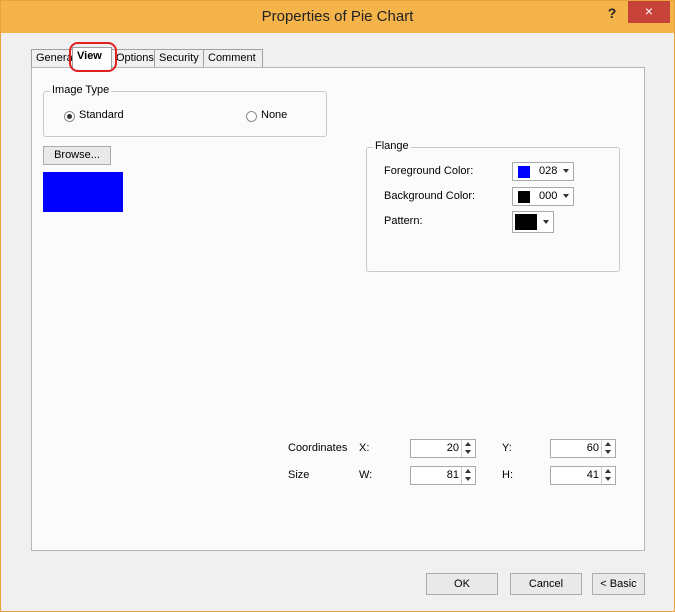  What do you see at coordinates (366, 475) in the screenshot?
I see `w-label: W:` at bounding box center [366, 475].